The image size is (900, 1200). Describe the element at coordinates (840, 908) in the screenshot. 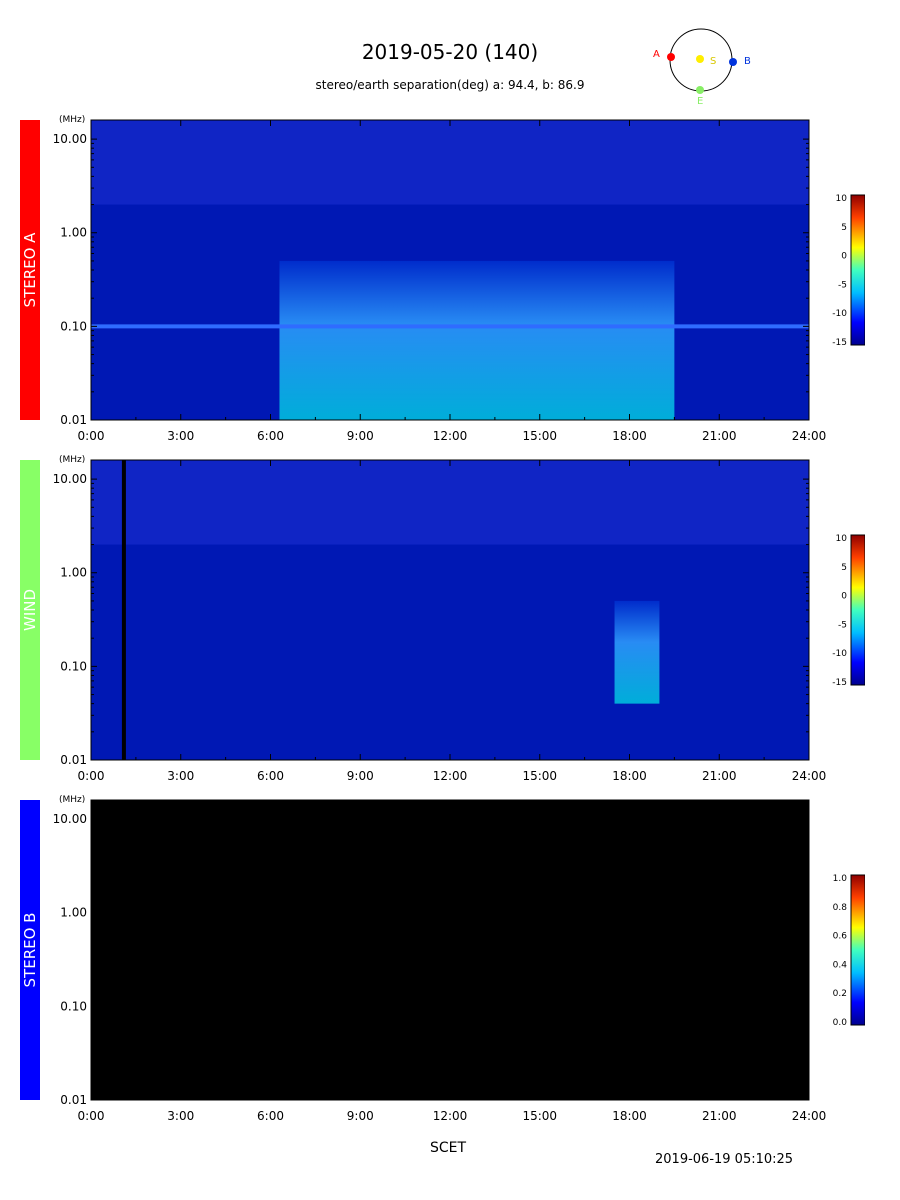

I see `colorbar-tick-label: 0.8` at that location.